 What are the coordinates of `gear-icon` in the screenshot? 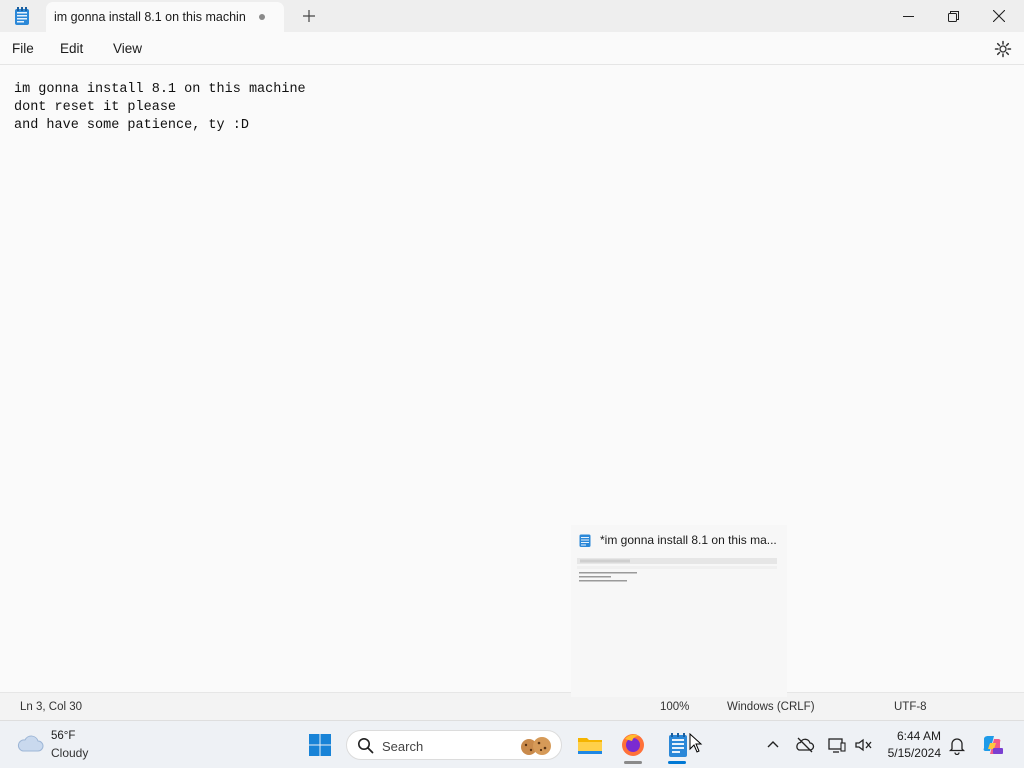 It's located at (1003, 49).